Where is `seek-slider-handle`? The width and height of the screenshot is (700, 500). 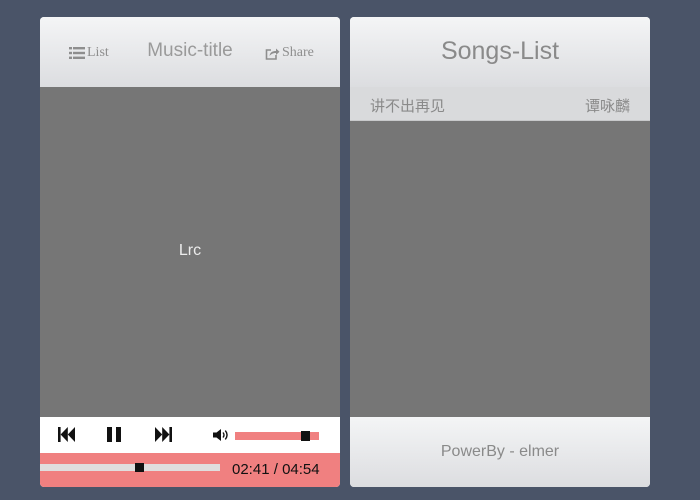
seek-slider-handle is located at coordinates (139, 467).